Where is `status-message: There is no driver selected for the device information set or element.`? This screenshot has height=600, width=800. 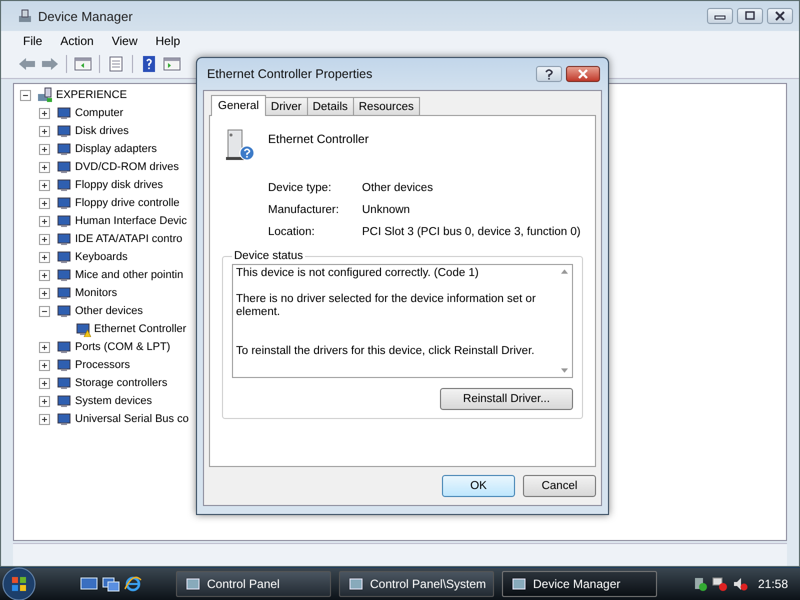
status-message: There is no driver selected for the device information set or element. is located at coordinates (386, 306).